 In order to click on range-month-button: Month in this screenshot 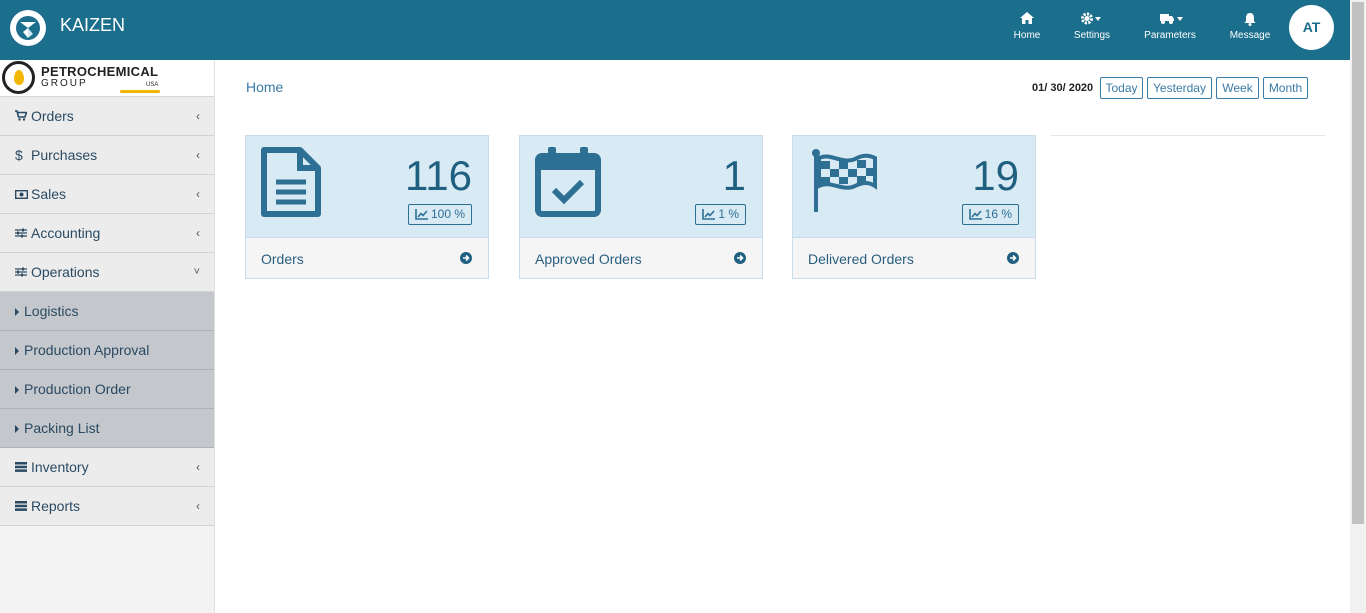, I will do `click(1285, 88)`.